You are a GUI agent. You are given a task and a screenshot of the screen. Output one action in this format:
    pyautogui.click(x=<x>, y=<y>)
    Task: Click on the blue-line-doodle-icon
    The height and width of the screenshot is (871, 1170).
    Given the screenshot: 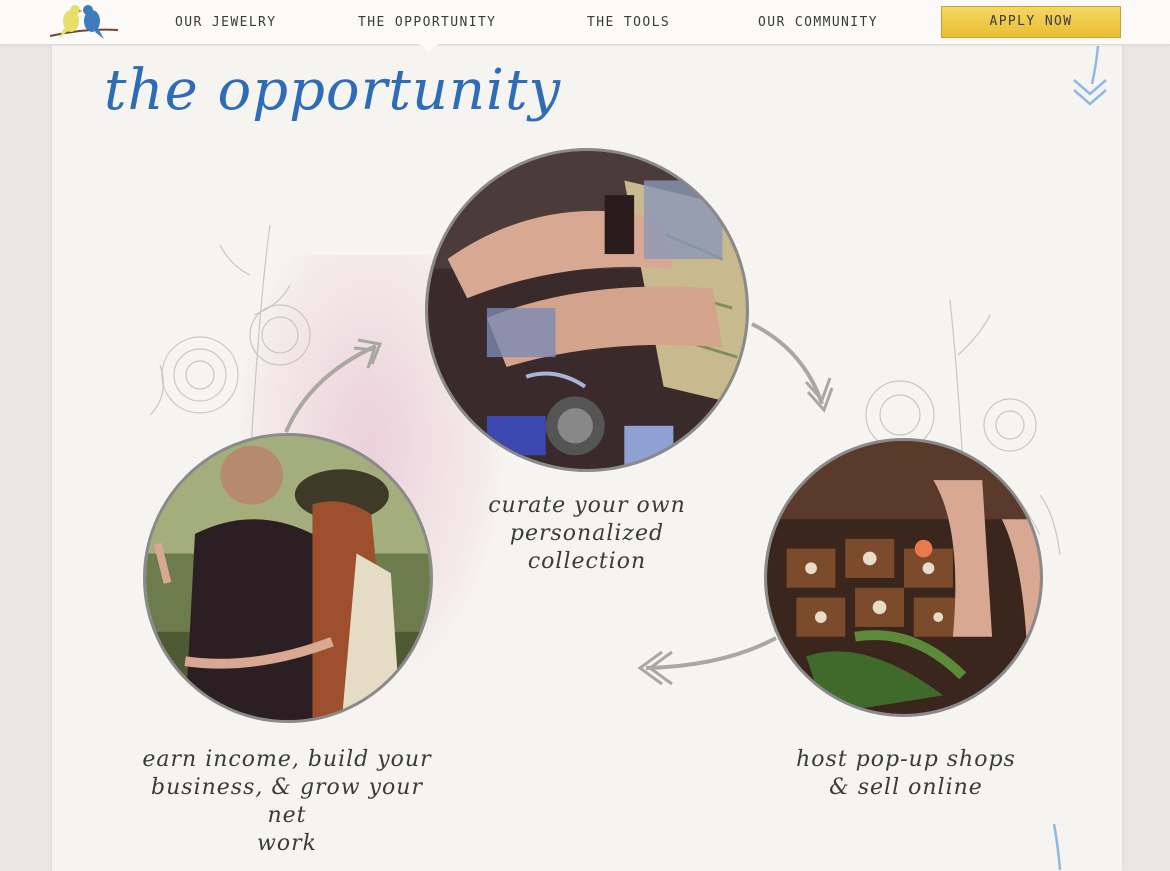 What is the action you would take?
    pyautogui.click(x=1057, y=847)
    